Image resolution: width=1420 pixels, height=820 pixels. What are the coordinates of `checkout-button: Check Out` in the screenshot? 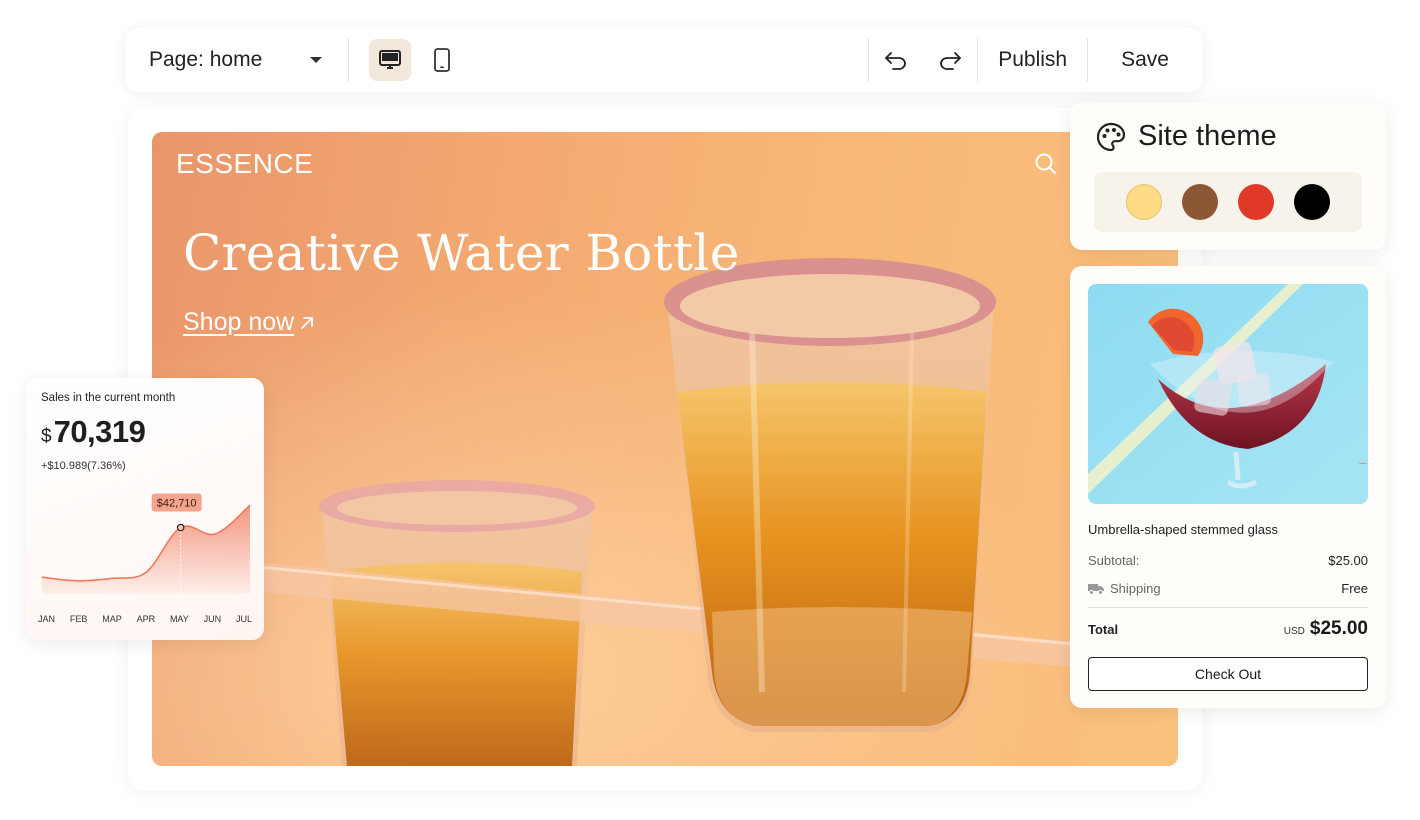 It's located at (1228, 674).